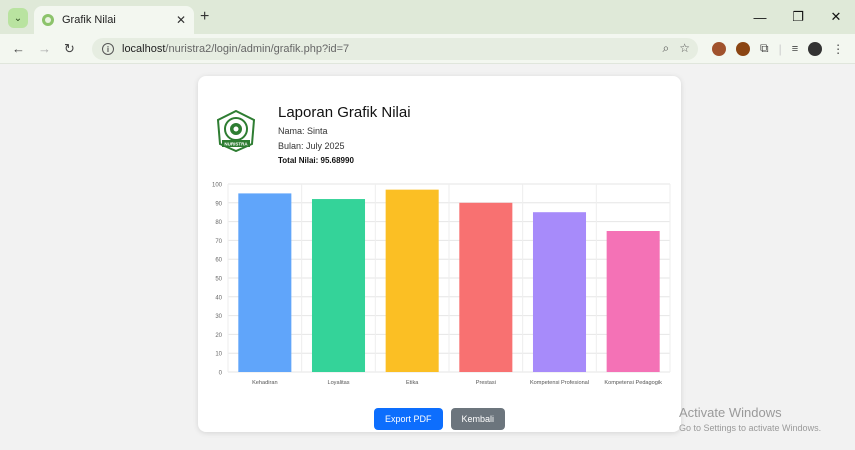  What do you see at coordinates (181, 20) in the screenshot?
I see `close-tab-icon: ✕` at bounding box center [181, 20].